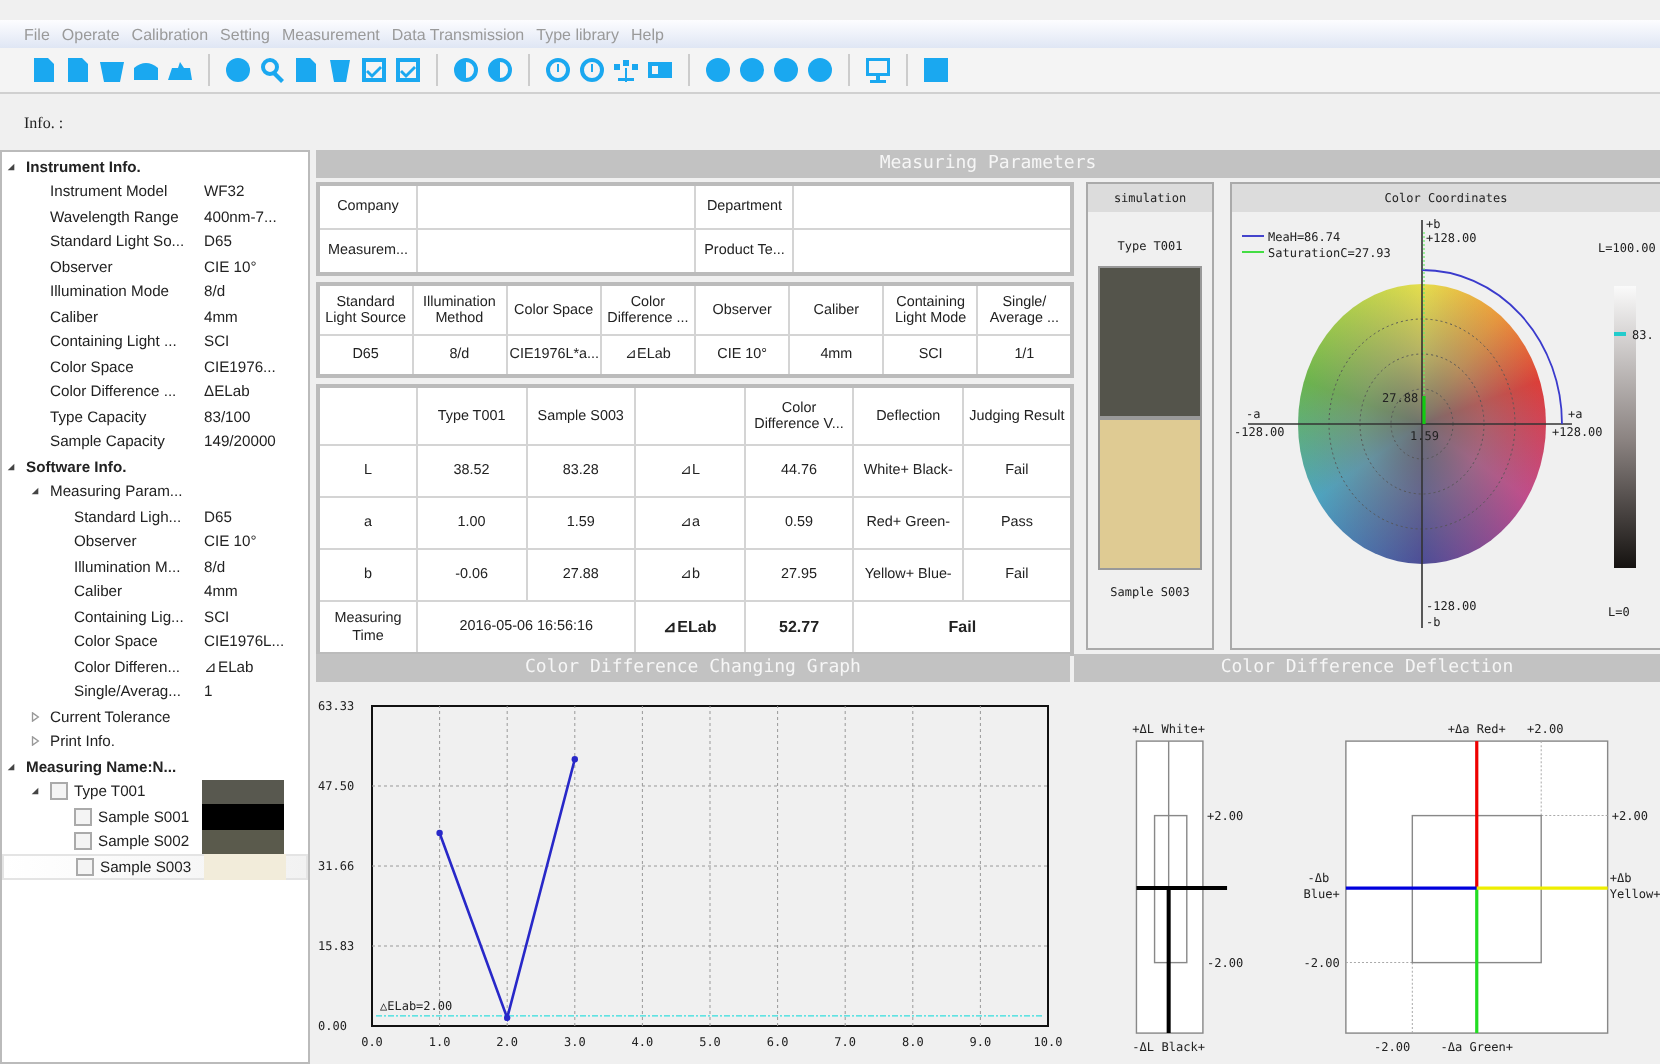  Describe the element at coordinates (1424, 410) in the screenshot. I see `saturation-line` at that location.